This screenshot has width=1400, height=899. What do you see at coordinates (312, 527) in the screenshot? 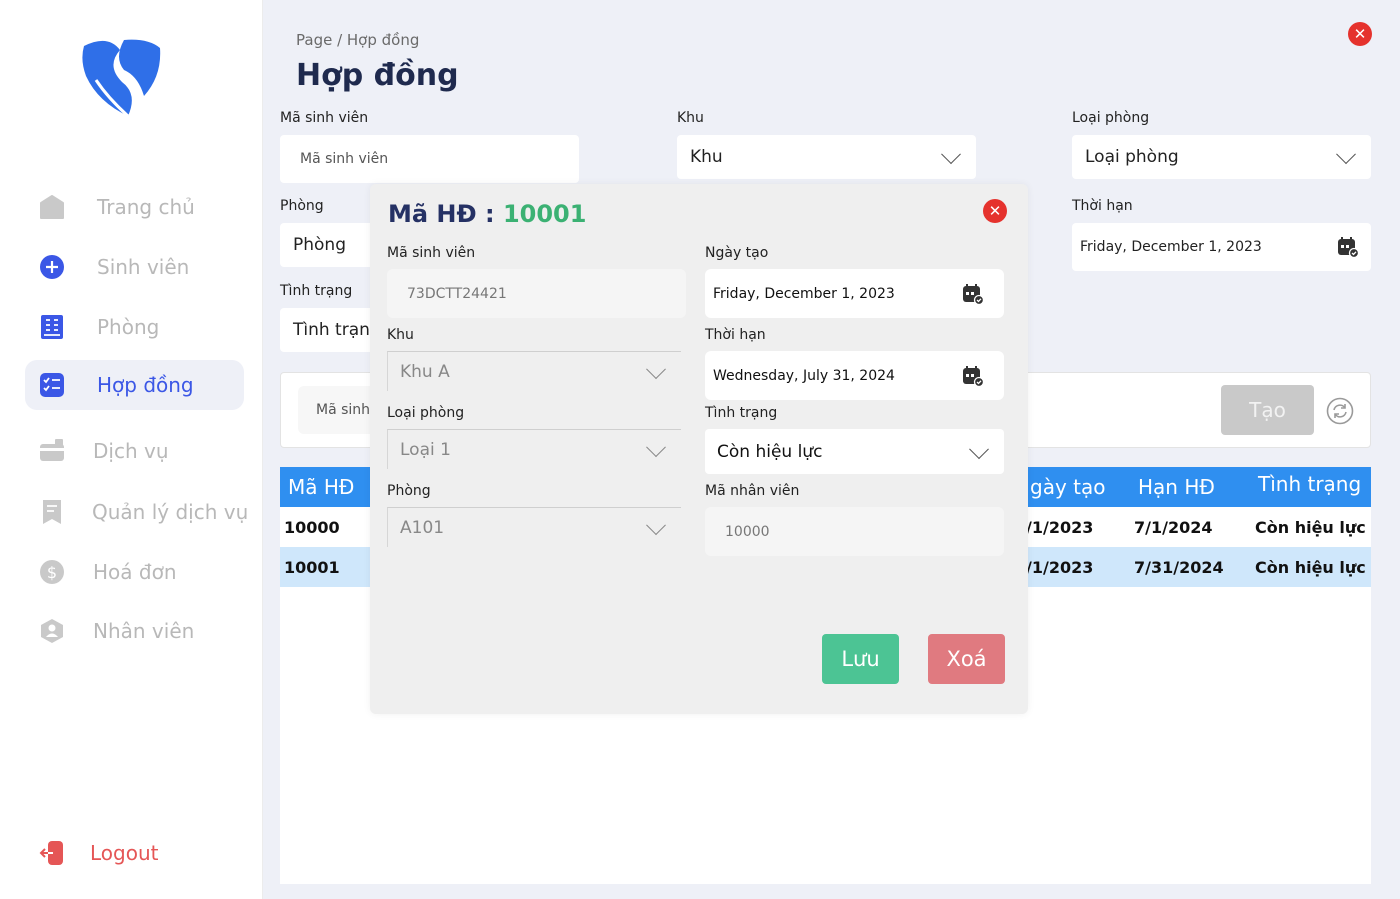
I see `cell-contract-id: 10000` at bounding box center [312, 527].